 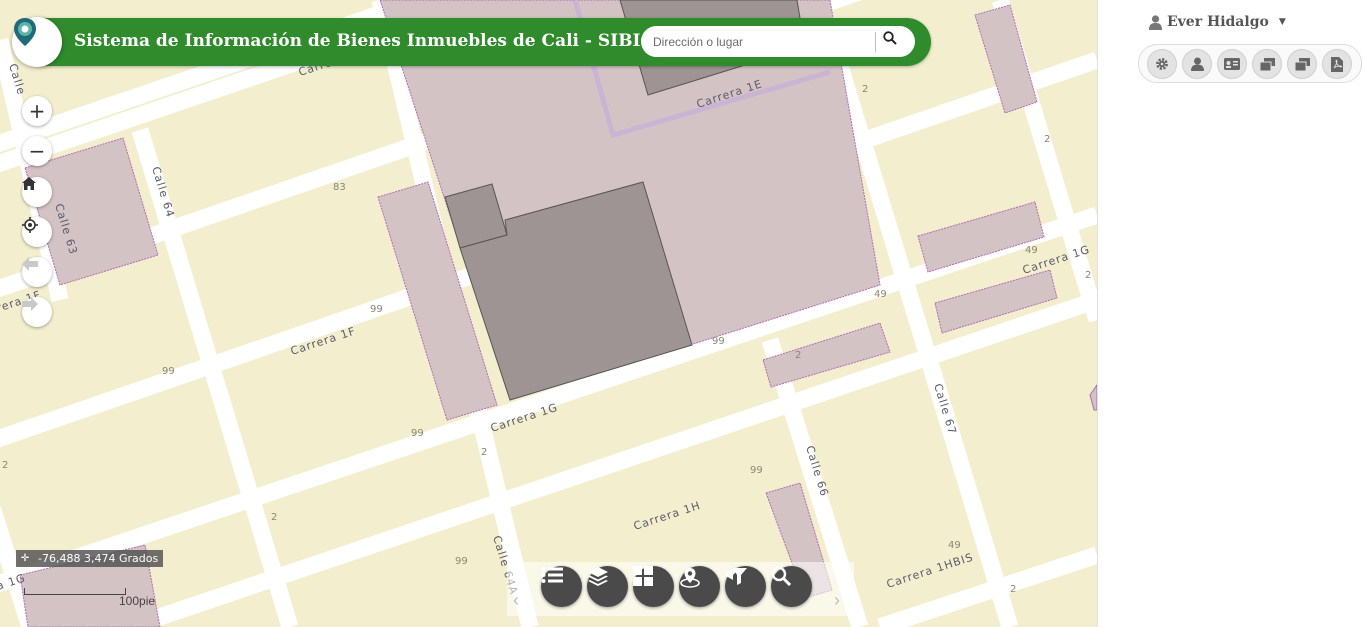 I want to click on profile-button, so click(x=1197, y=64).